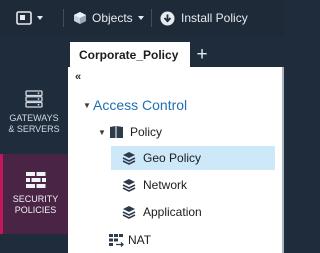 The width and height of the screenshot is (320, 253). I want to click on geo-policy-label: Geo Policy, so click(172, 158).